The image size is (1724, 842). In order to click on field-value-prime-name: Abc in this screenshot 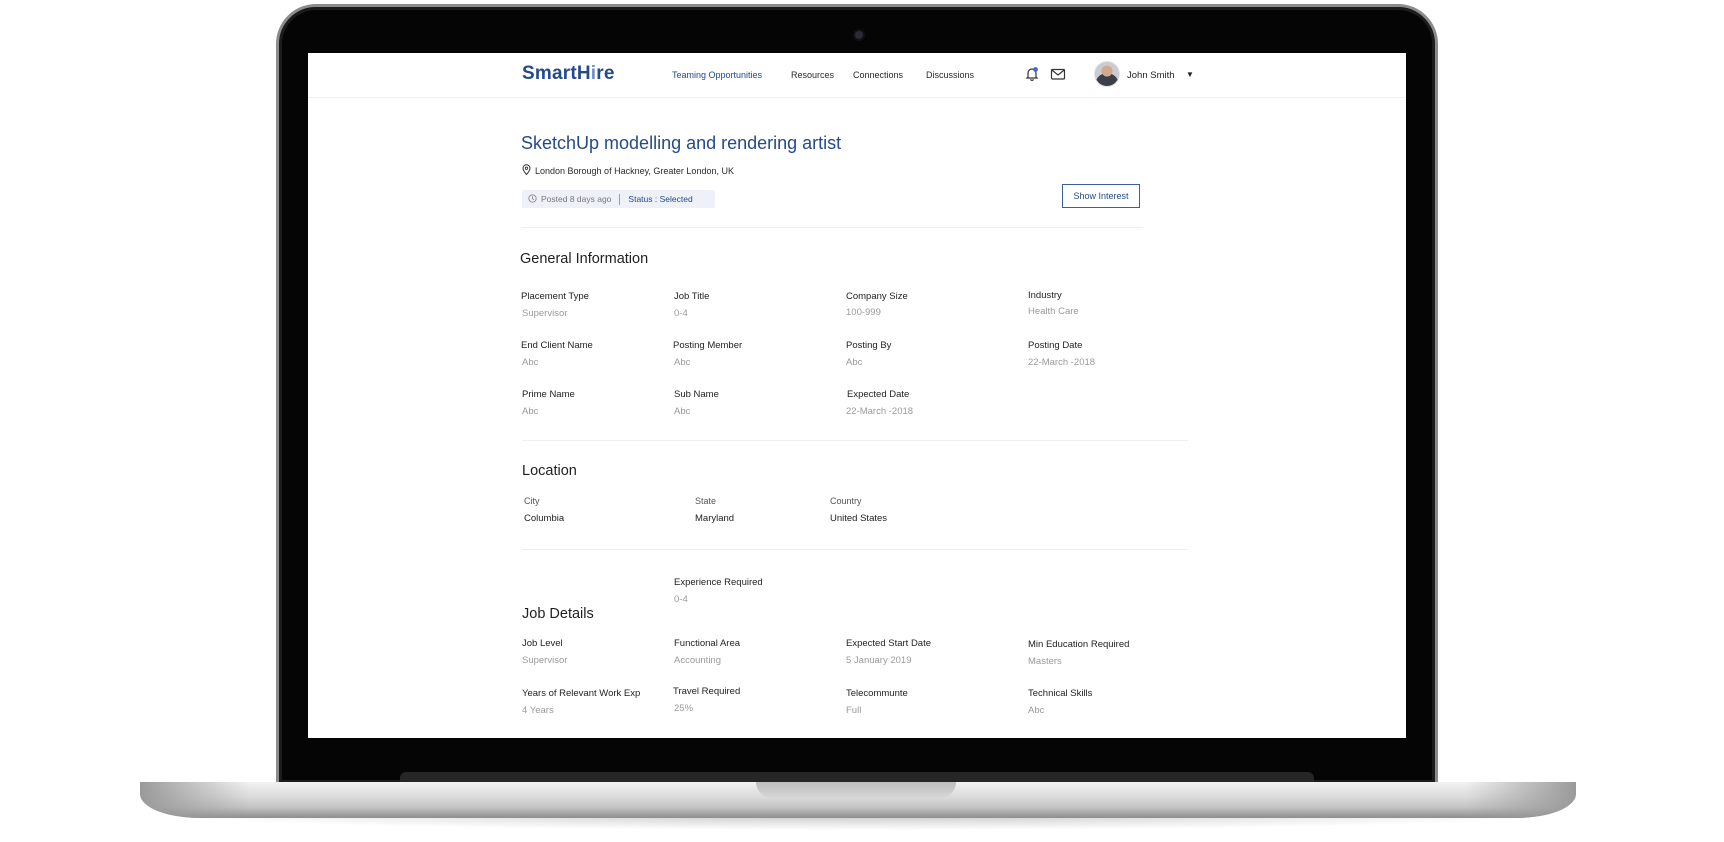, I will do `click(530, 411)`.